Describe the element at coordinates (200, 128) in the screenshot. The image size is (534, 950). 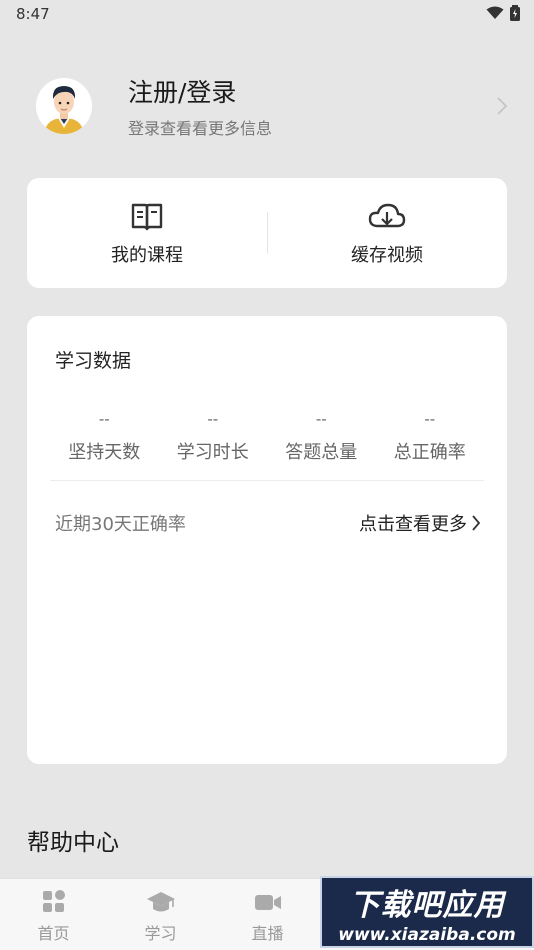
I see `login-subtitle: 登录查看看更多信息` at that location.